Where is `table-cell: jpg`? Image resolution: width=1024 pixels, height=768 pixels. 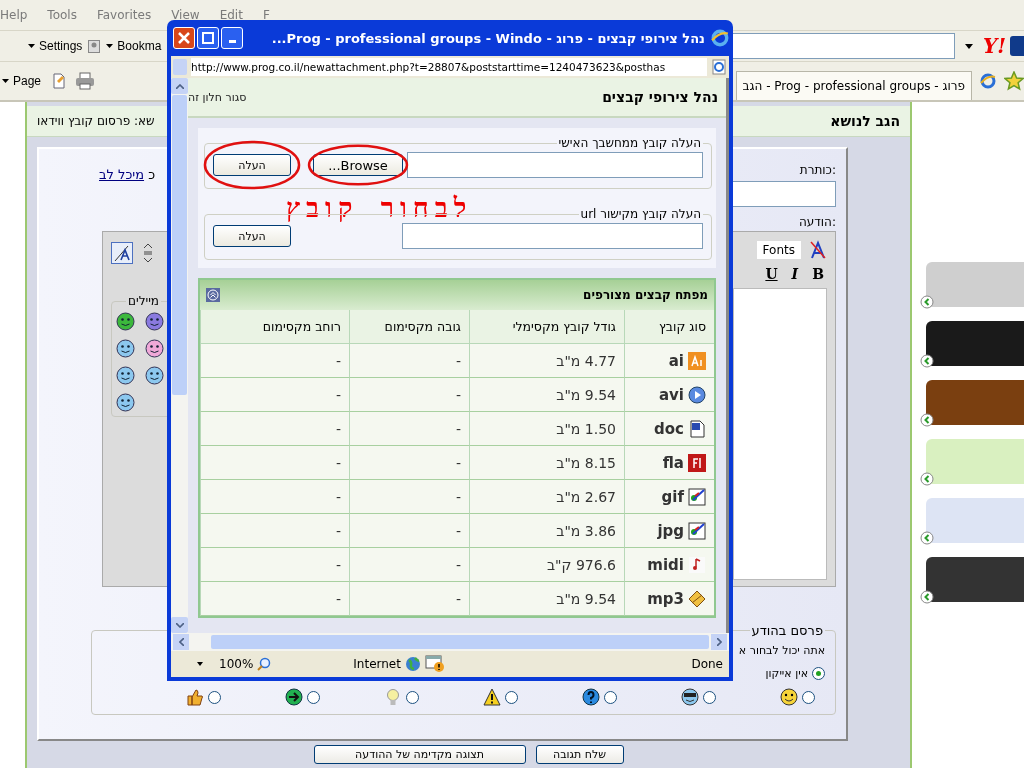 table-cell: jpg is located at coordinates (670, 530).